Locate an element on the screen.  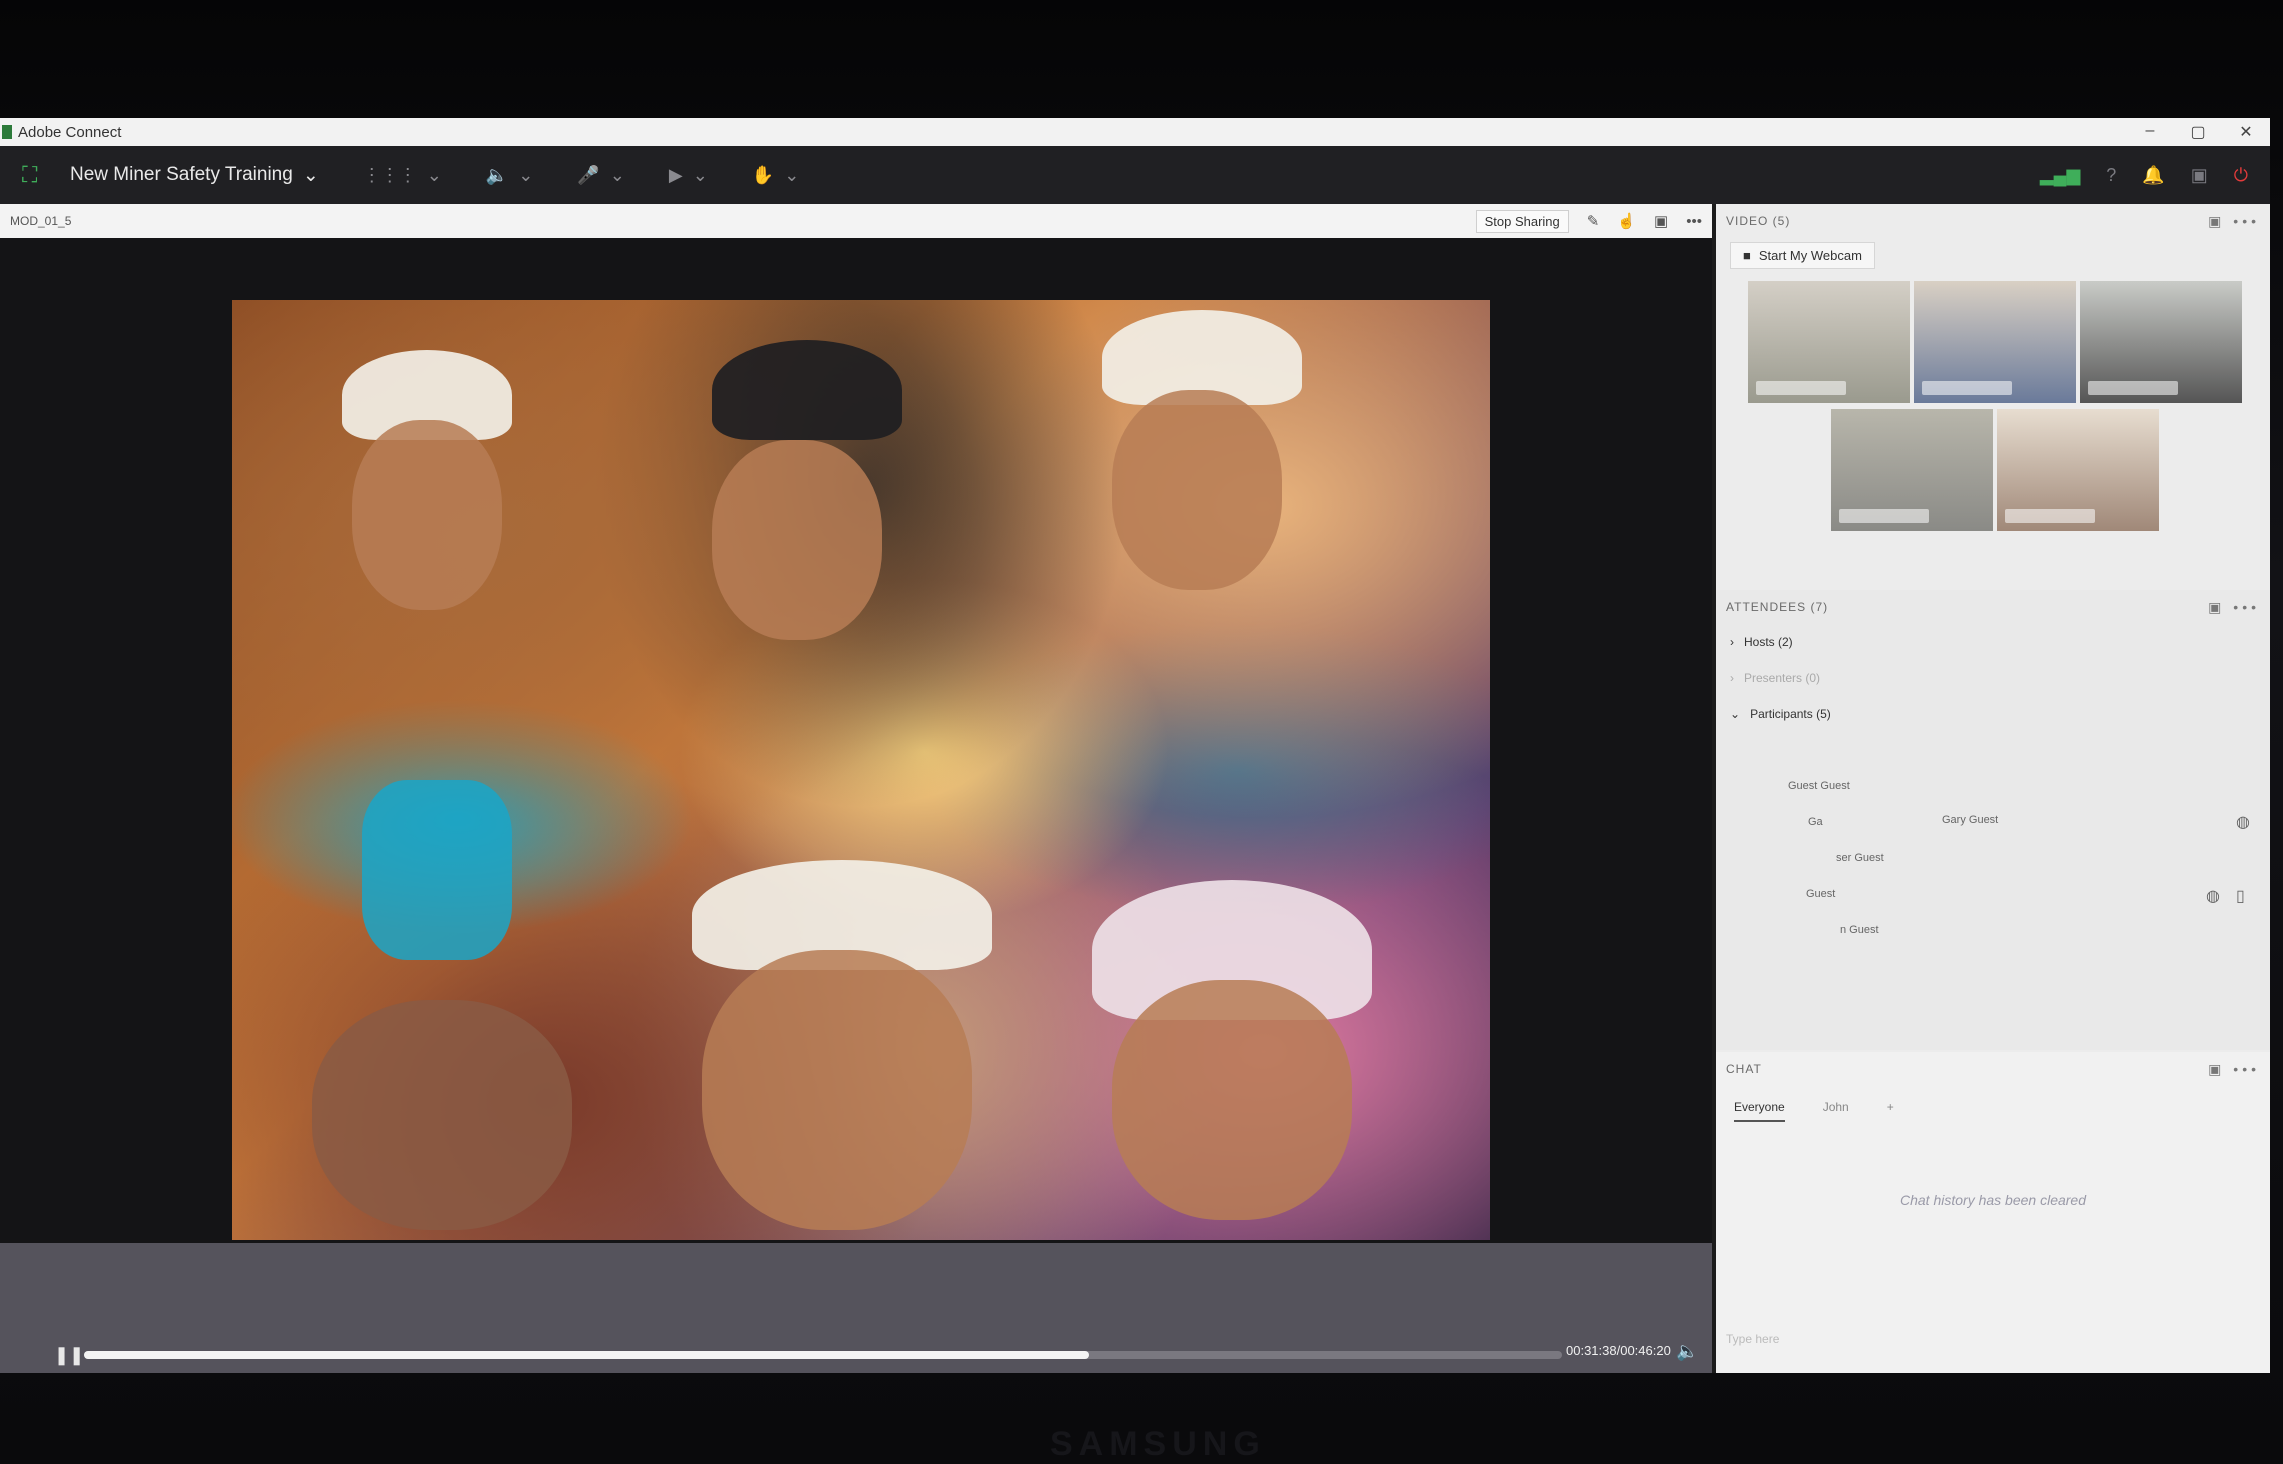
camera-toggle: ▶ ⌄ is located at coordinates (688, 175).